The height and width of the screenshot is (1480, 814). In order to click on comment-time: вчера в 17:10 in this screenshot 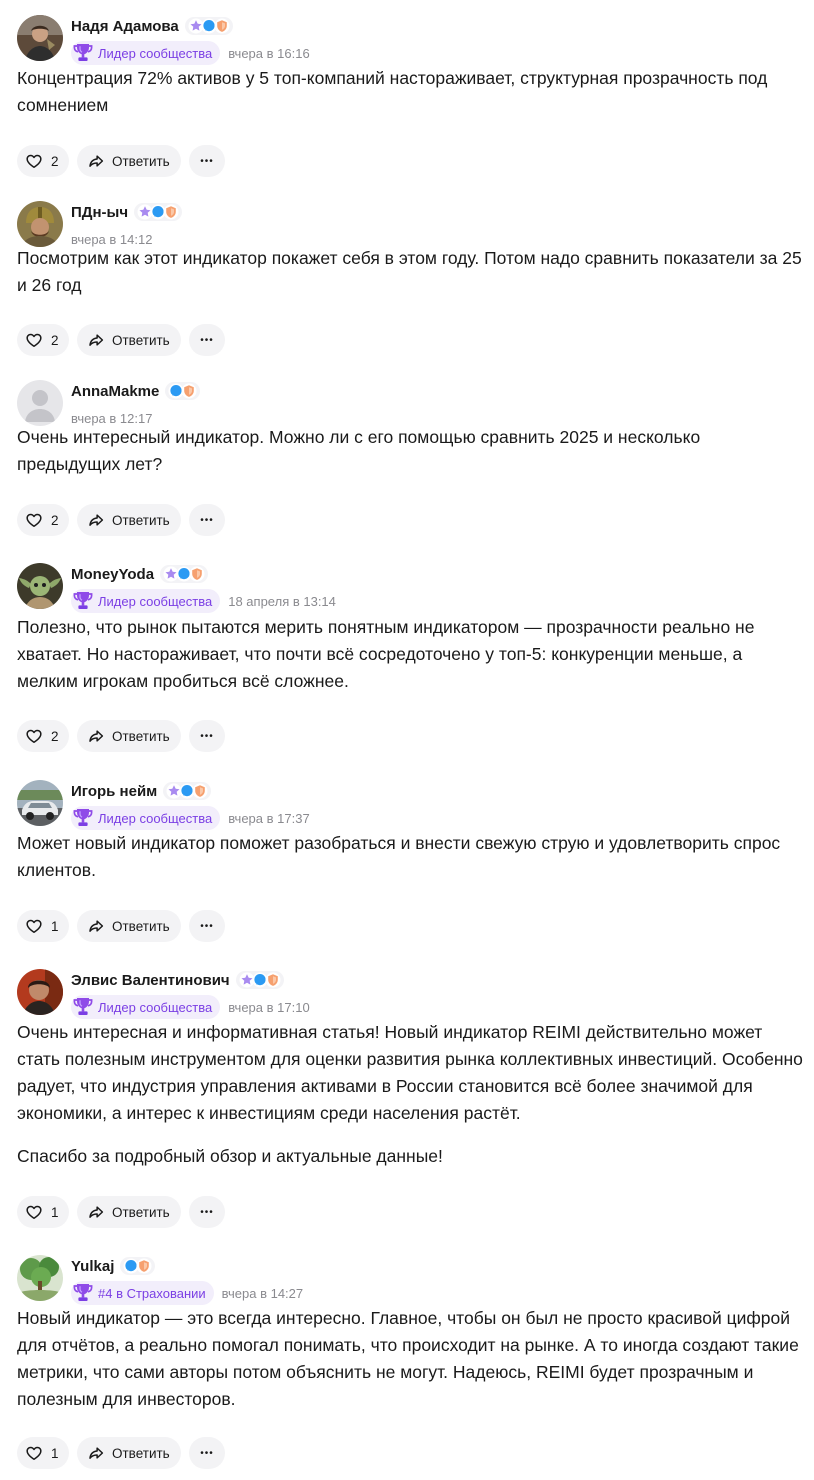, I will do `click(268, 1007)`.